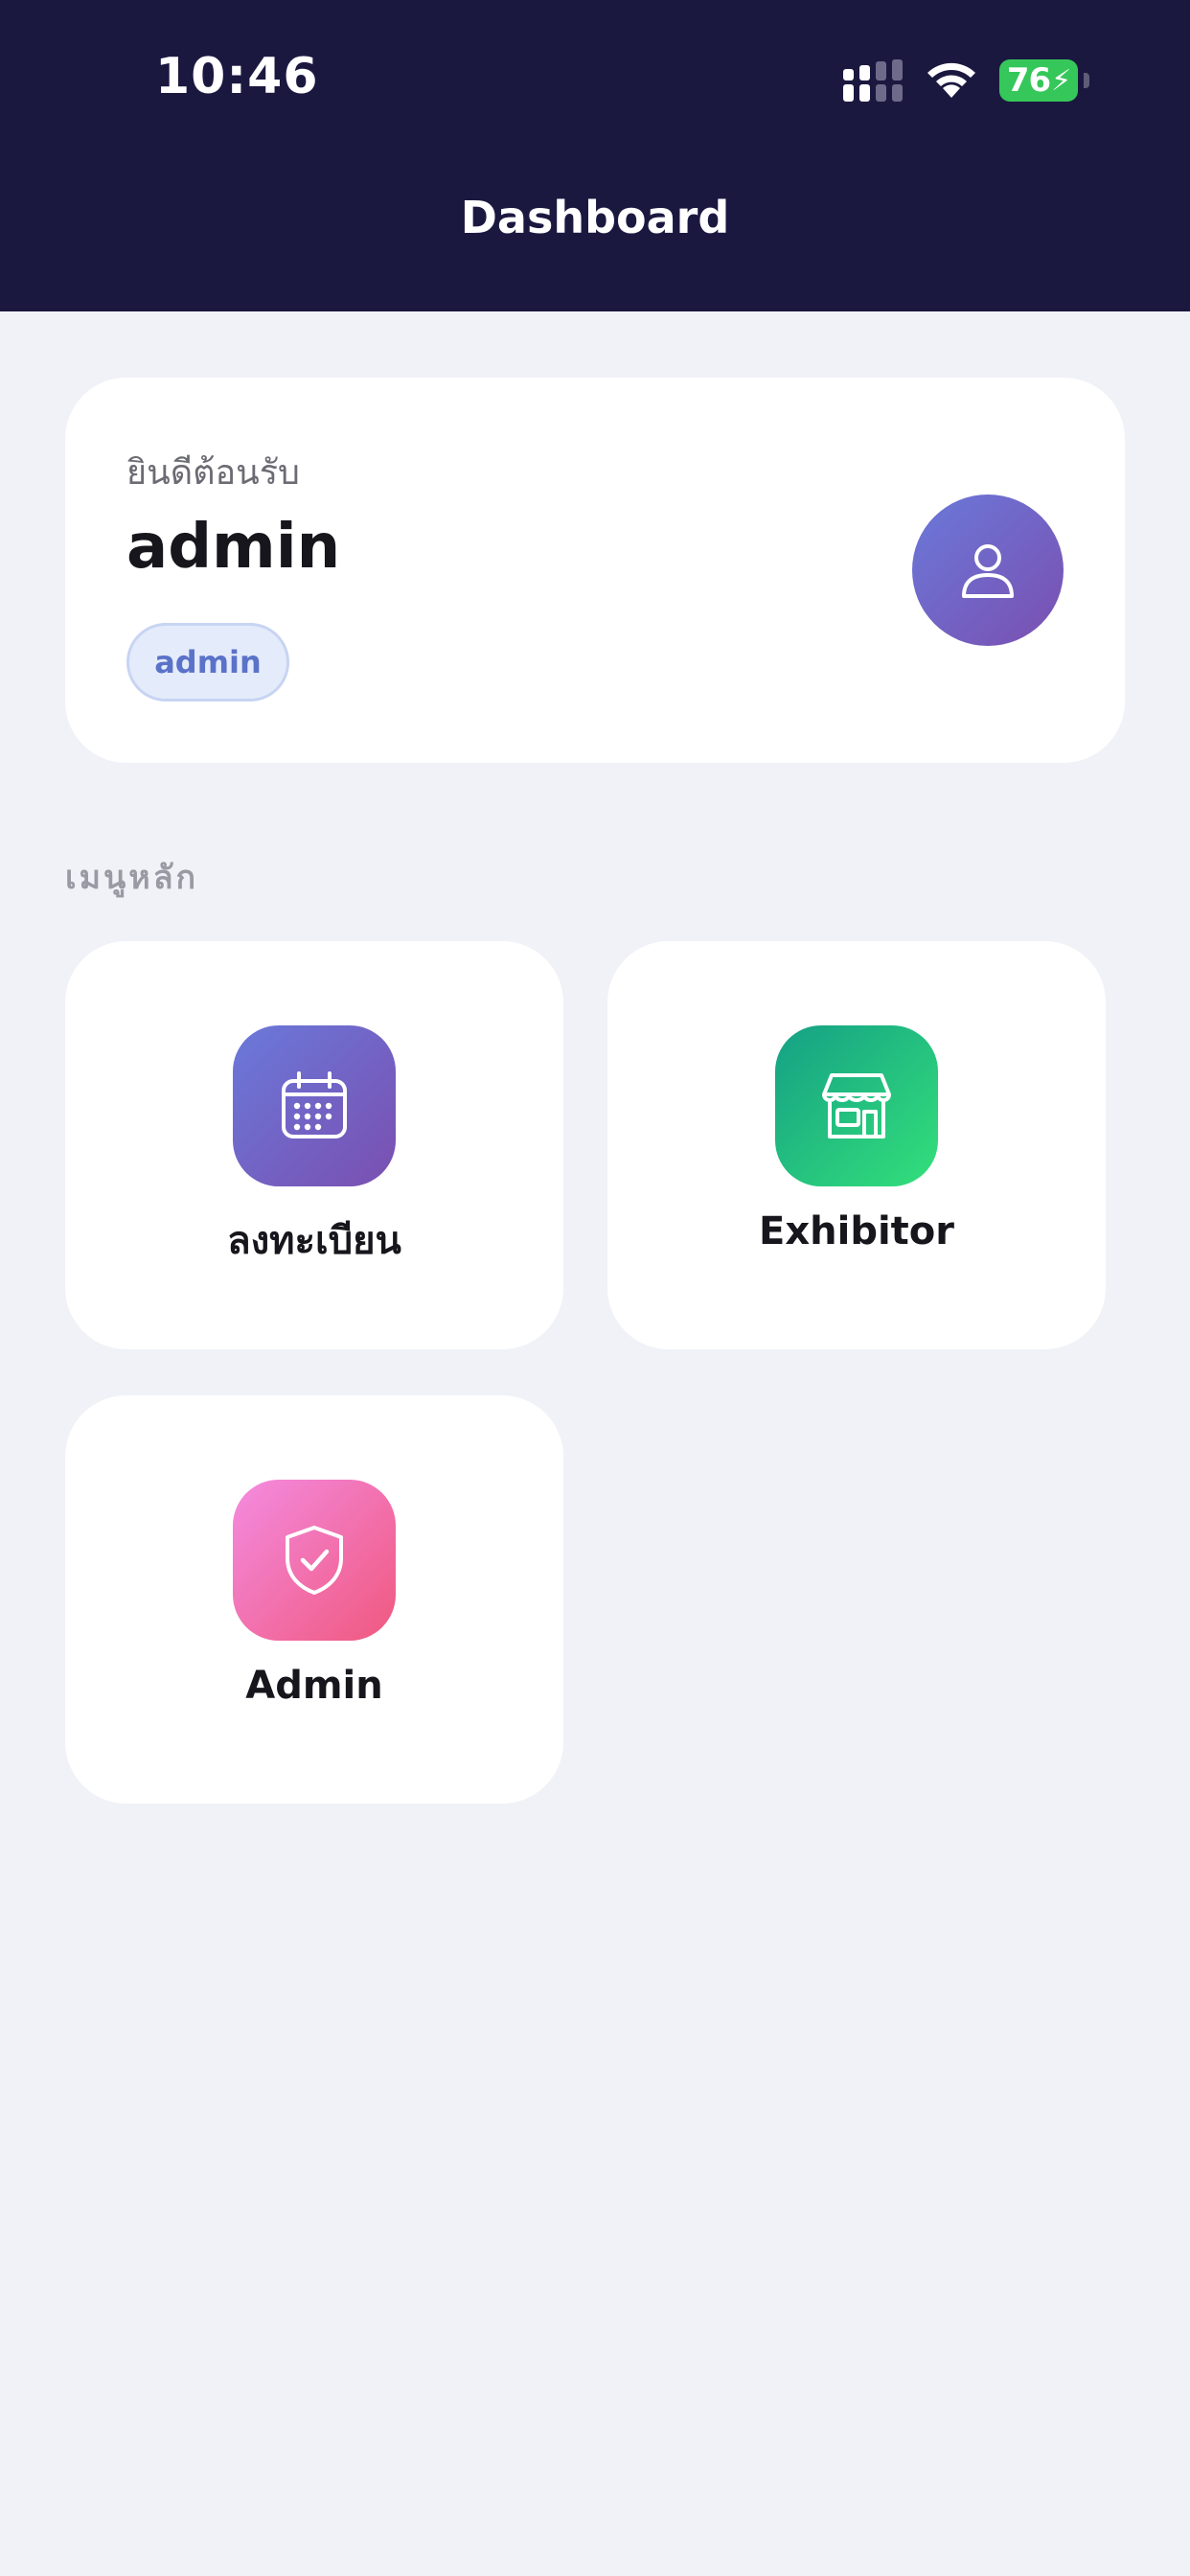  Describe the element at coordinates (857, 1231) in the screenshot. I see `menu-tile-label: Exhibitor` at that location.